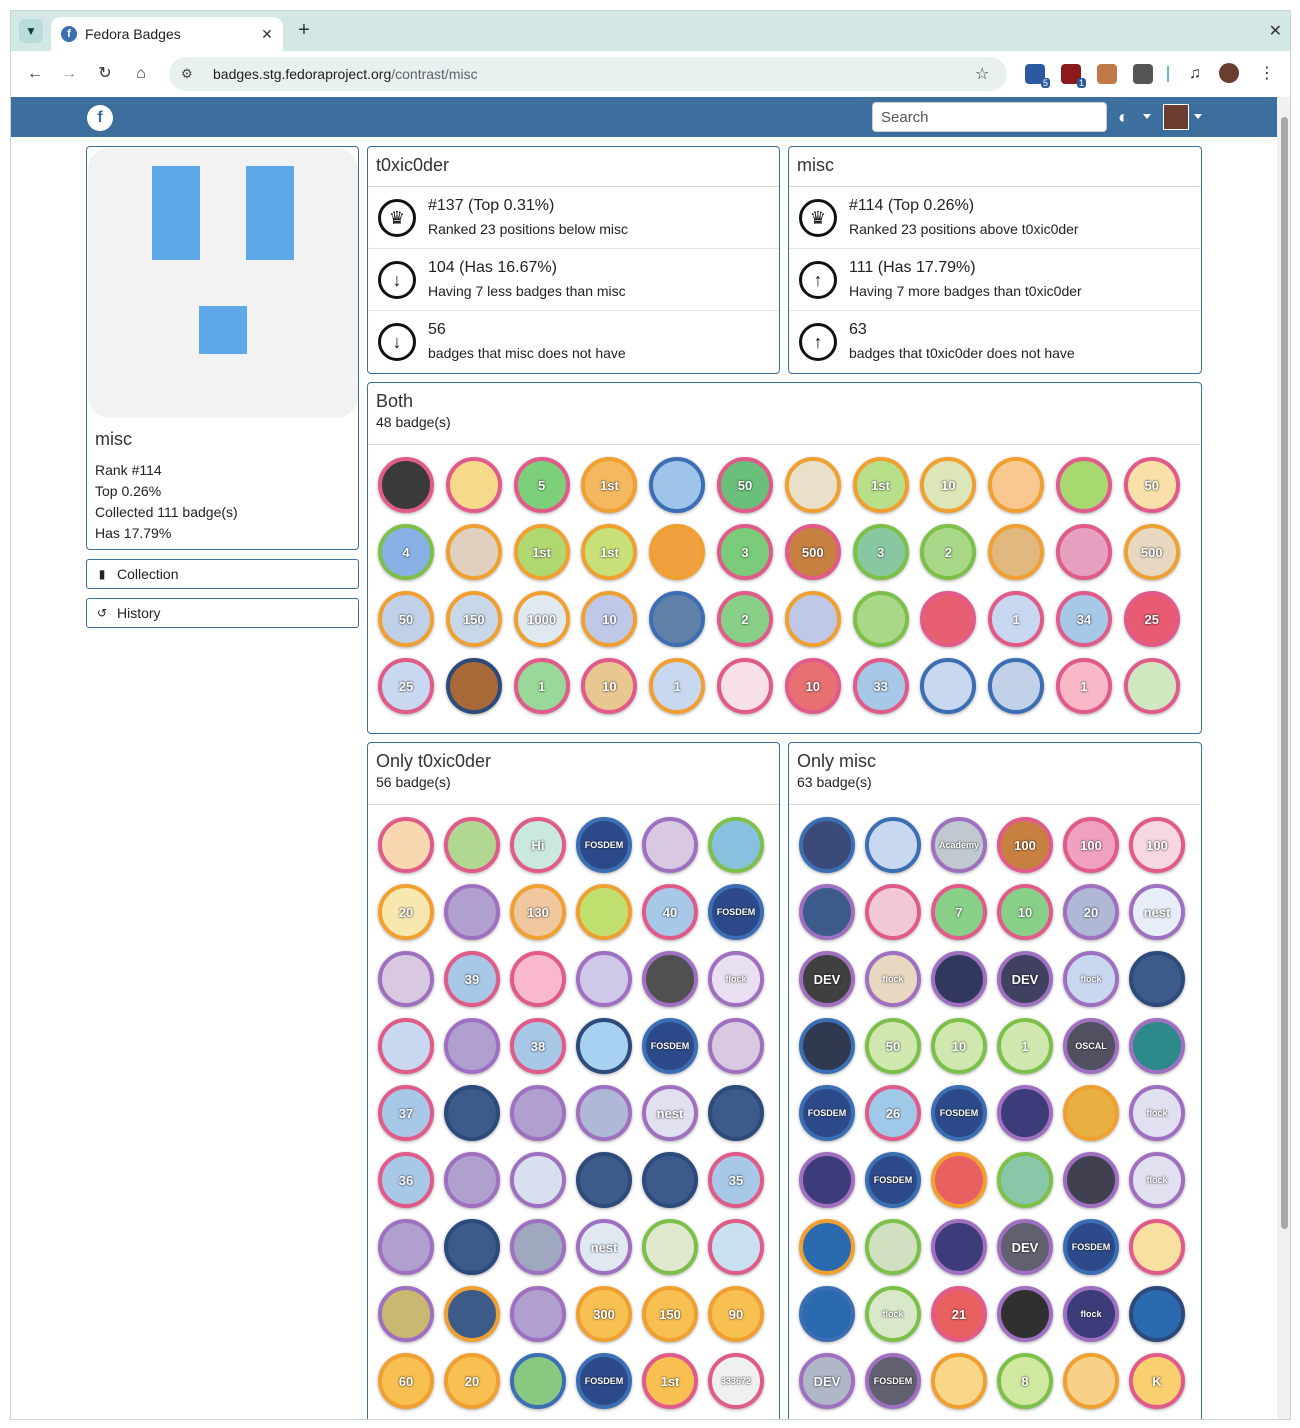 This screenshot has height=1428, width=1300. Describe the element at coordinates (744, 552) in the screenshot. I see `badge-icon: 3` at that location.